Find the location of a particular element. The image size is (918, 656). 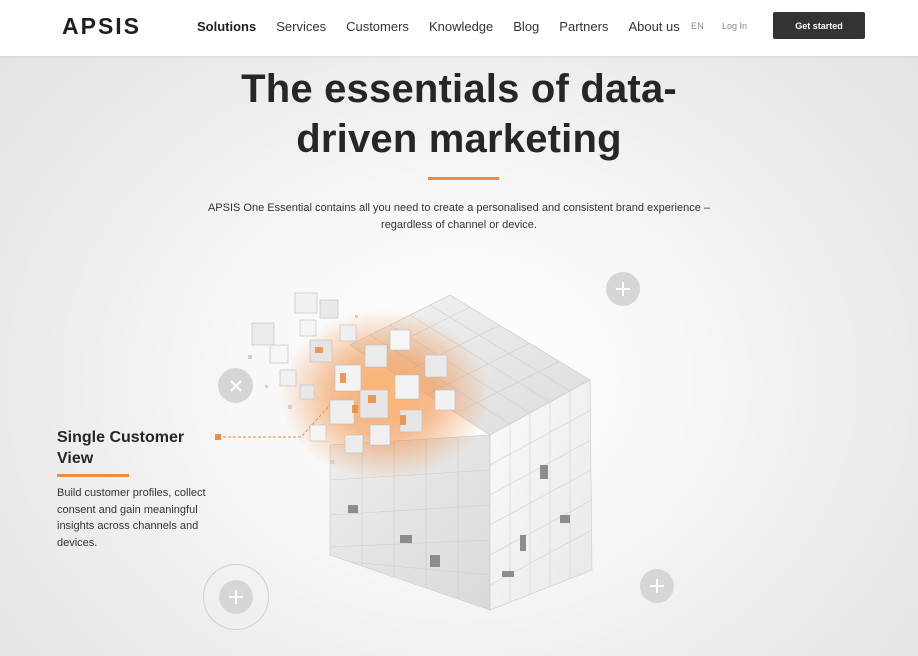

hotspot-plus-button-bottom-left is located at coordinates (236, 597).